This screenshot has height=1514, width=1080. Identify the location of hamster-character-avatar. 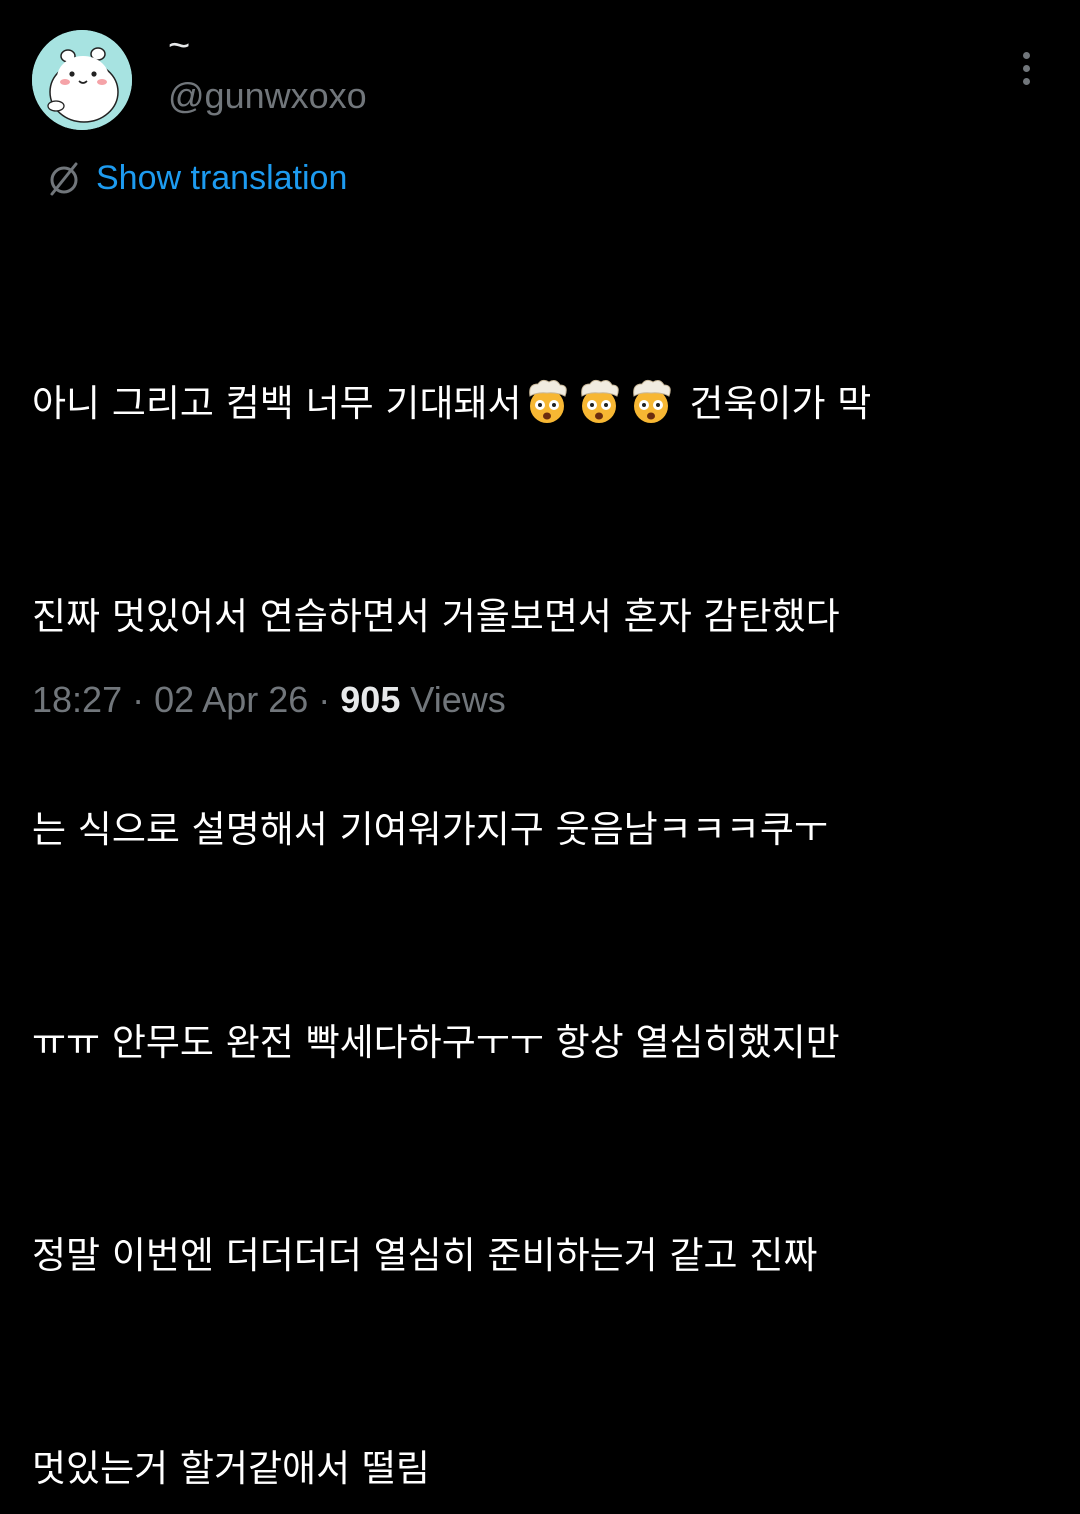
(82, 80).